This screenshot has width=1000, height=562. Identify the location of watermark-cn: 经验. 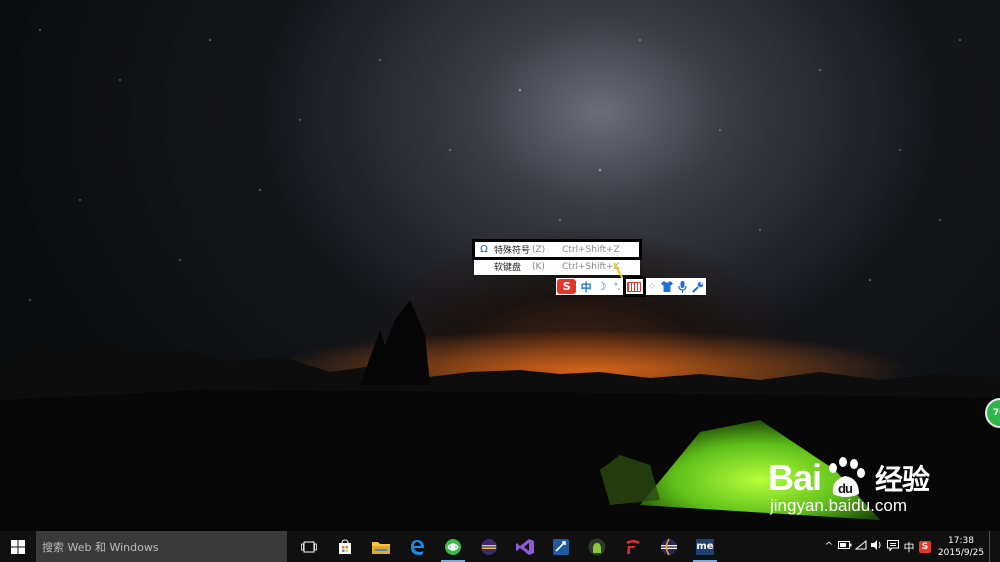
(902, 479).